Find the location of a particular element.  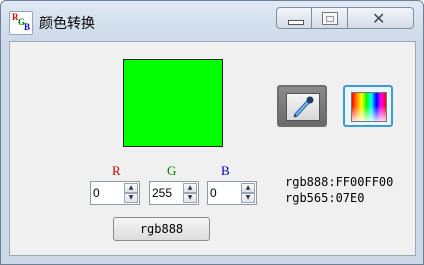

window-title: 颜色转换 is located at coordinates (67, 24).